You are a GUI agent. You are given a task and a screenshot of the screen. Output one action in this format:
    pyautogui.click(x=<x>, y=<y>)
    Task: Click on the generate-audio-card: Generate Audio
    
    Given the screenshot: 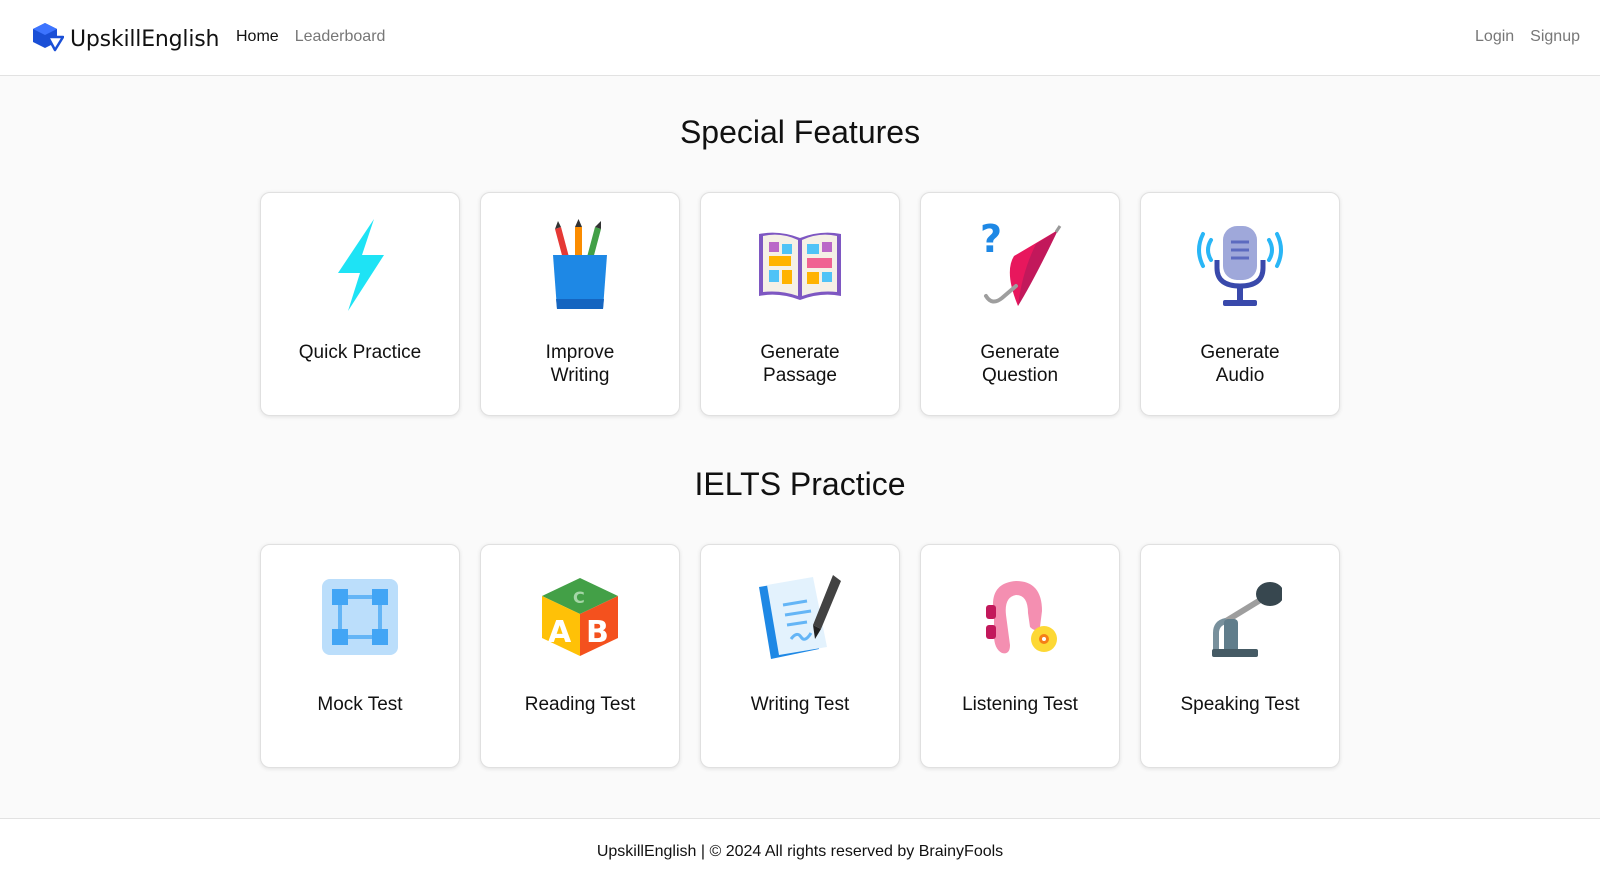 What is the action you would take?
    pyautogui.click(x=1240, y=304)
    